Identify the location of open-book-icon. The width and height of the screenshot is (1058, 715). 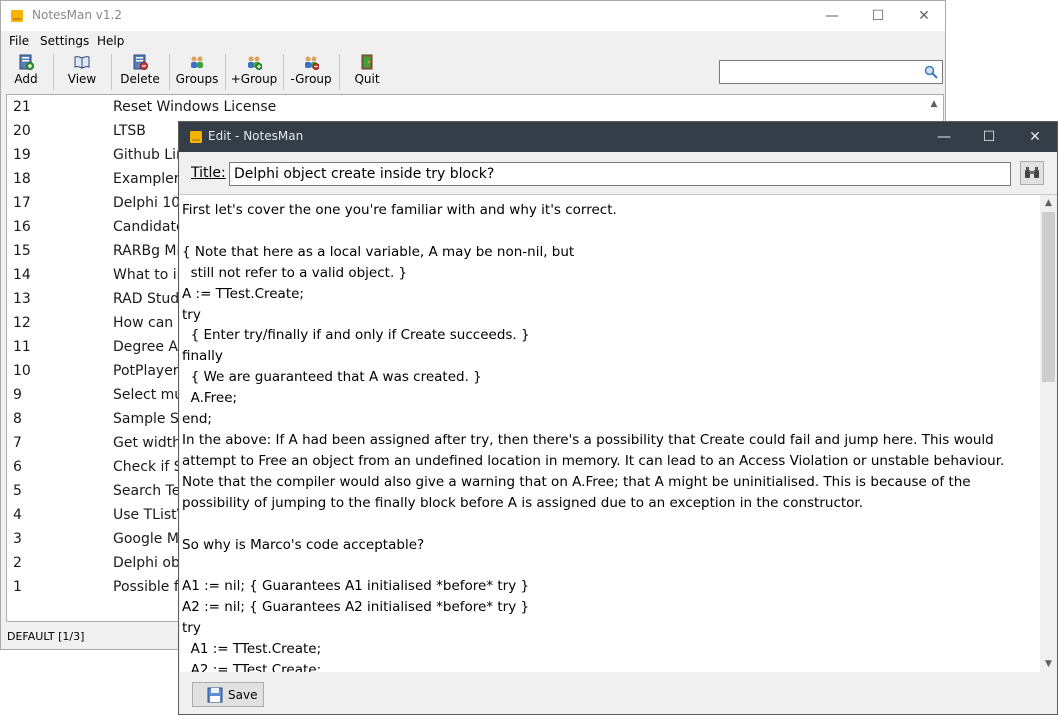
(82, 62).